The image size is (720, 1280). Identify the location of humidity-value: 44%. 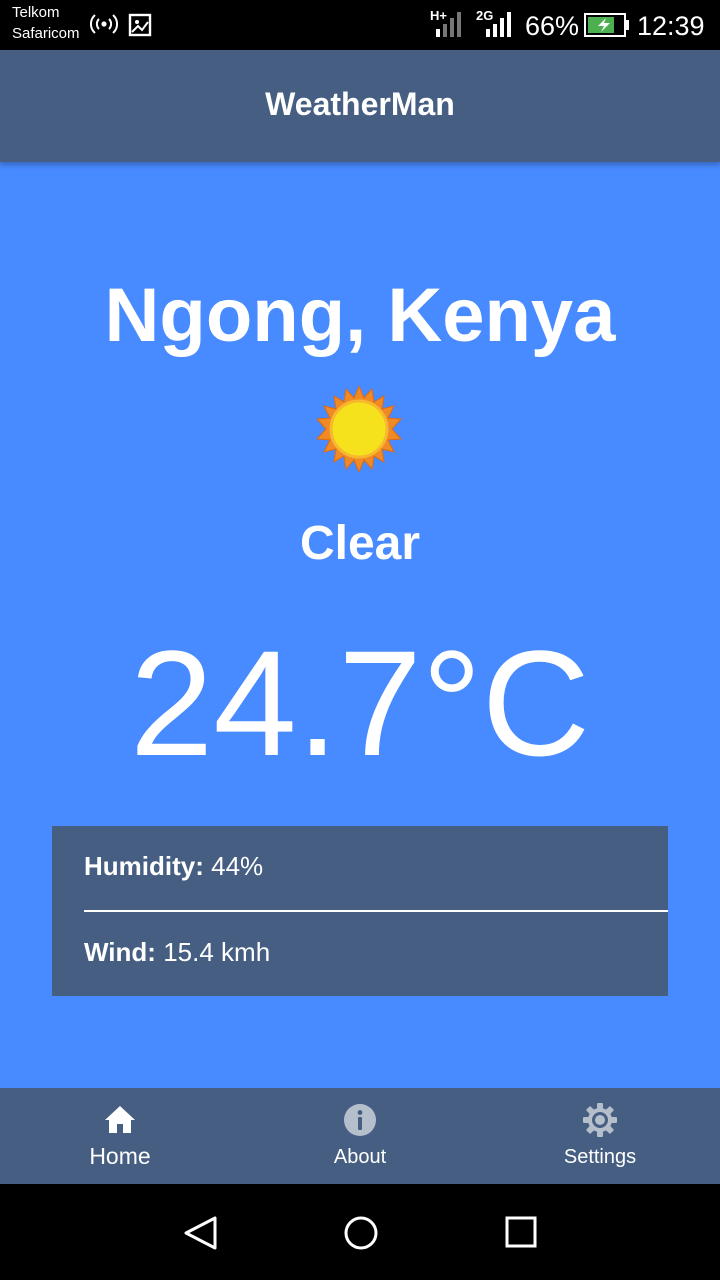
(237, 866).